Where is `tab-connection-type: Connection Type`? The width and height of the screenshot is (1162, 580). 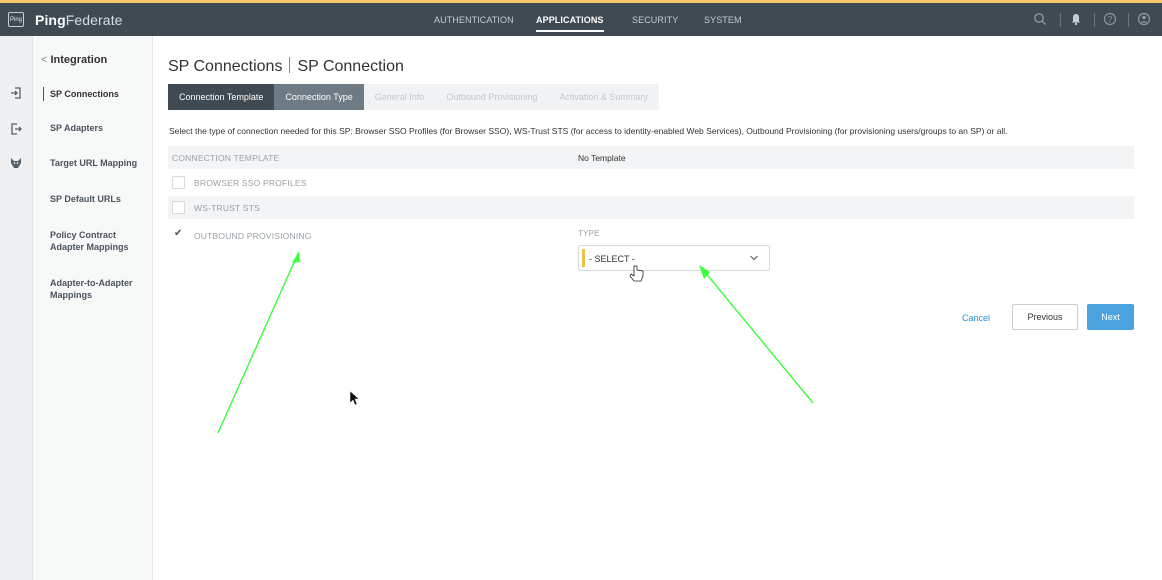 tab-connection-type: Connection Type is located at coordinates (319, 97).